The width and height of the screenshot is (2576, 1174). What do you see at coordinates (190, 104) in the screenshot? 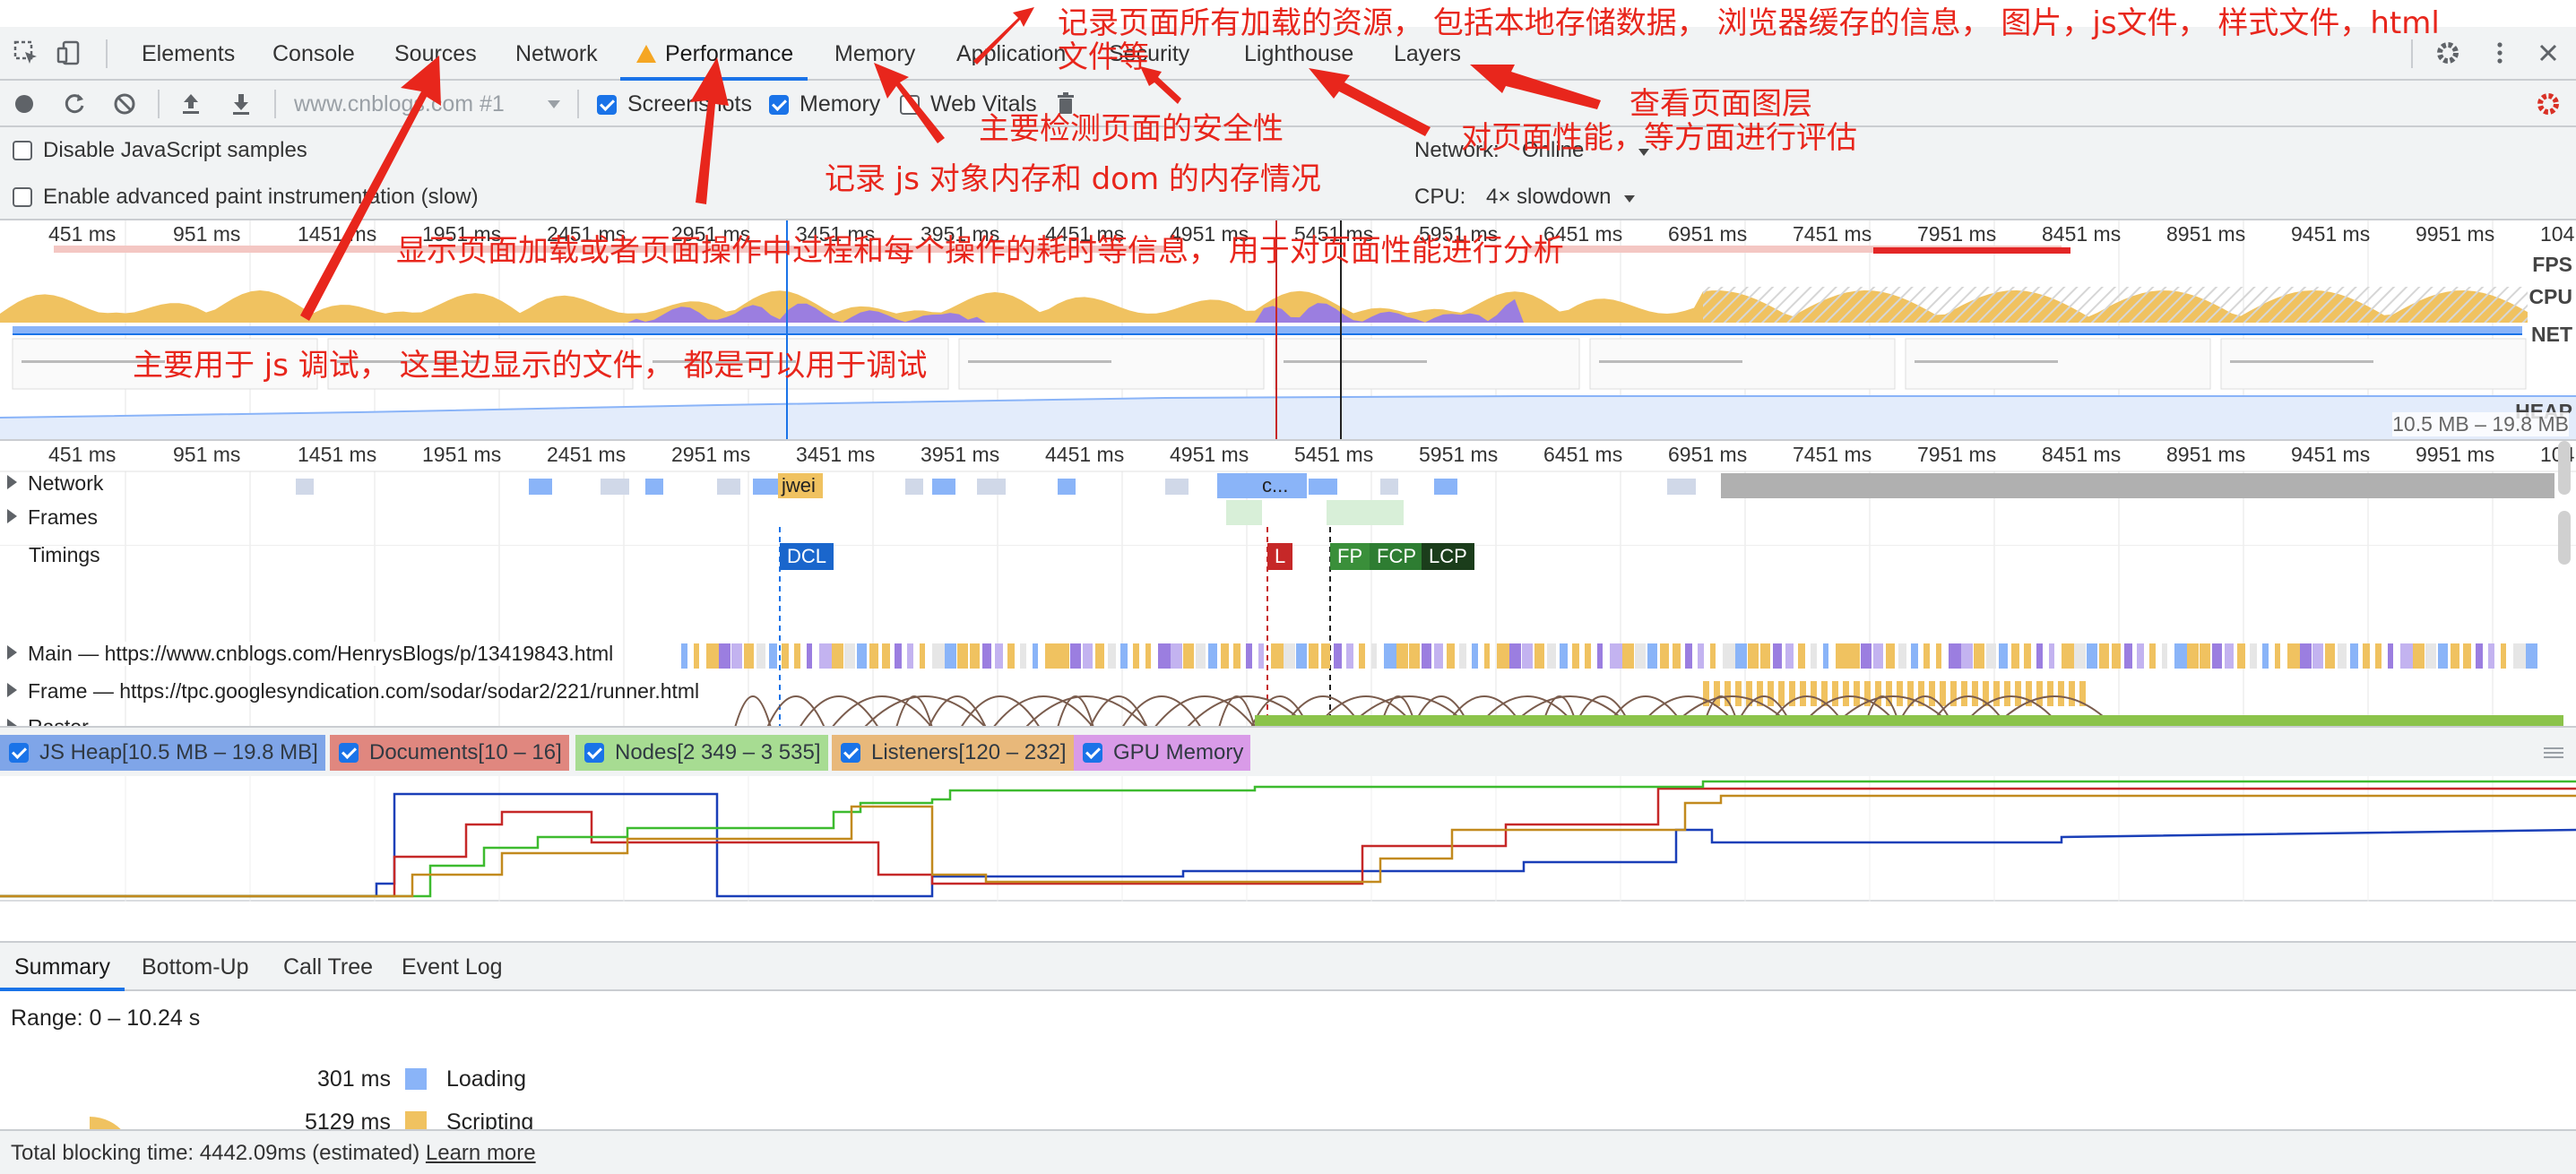
I see `upload-icon` at bounding box center [190, 104].